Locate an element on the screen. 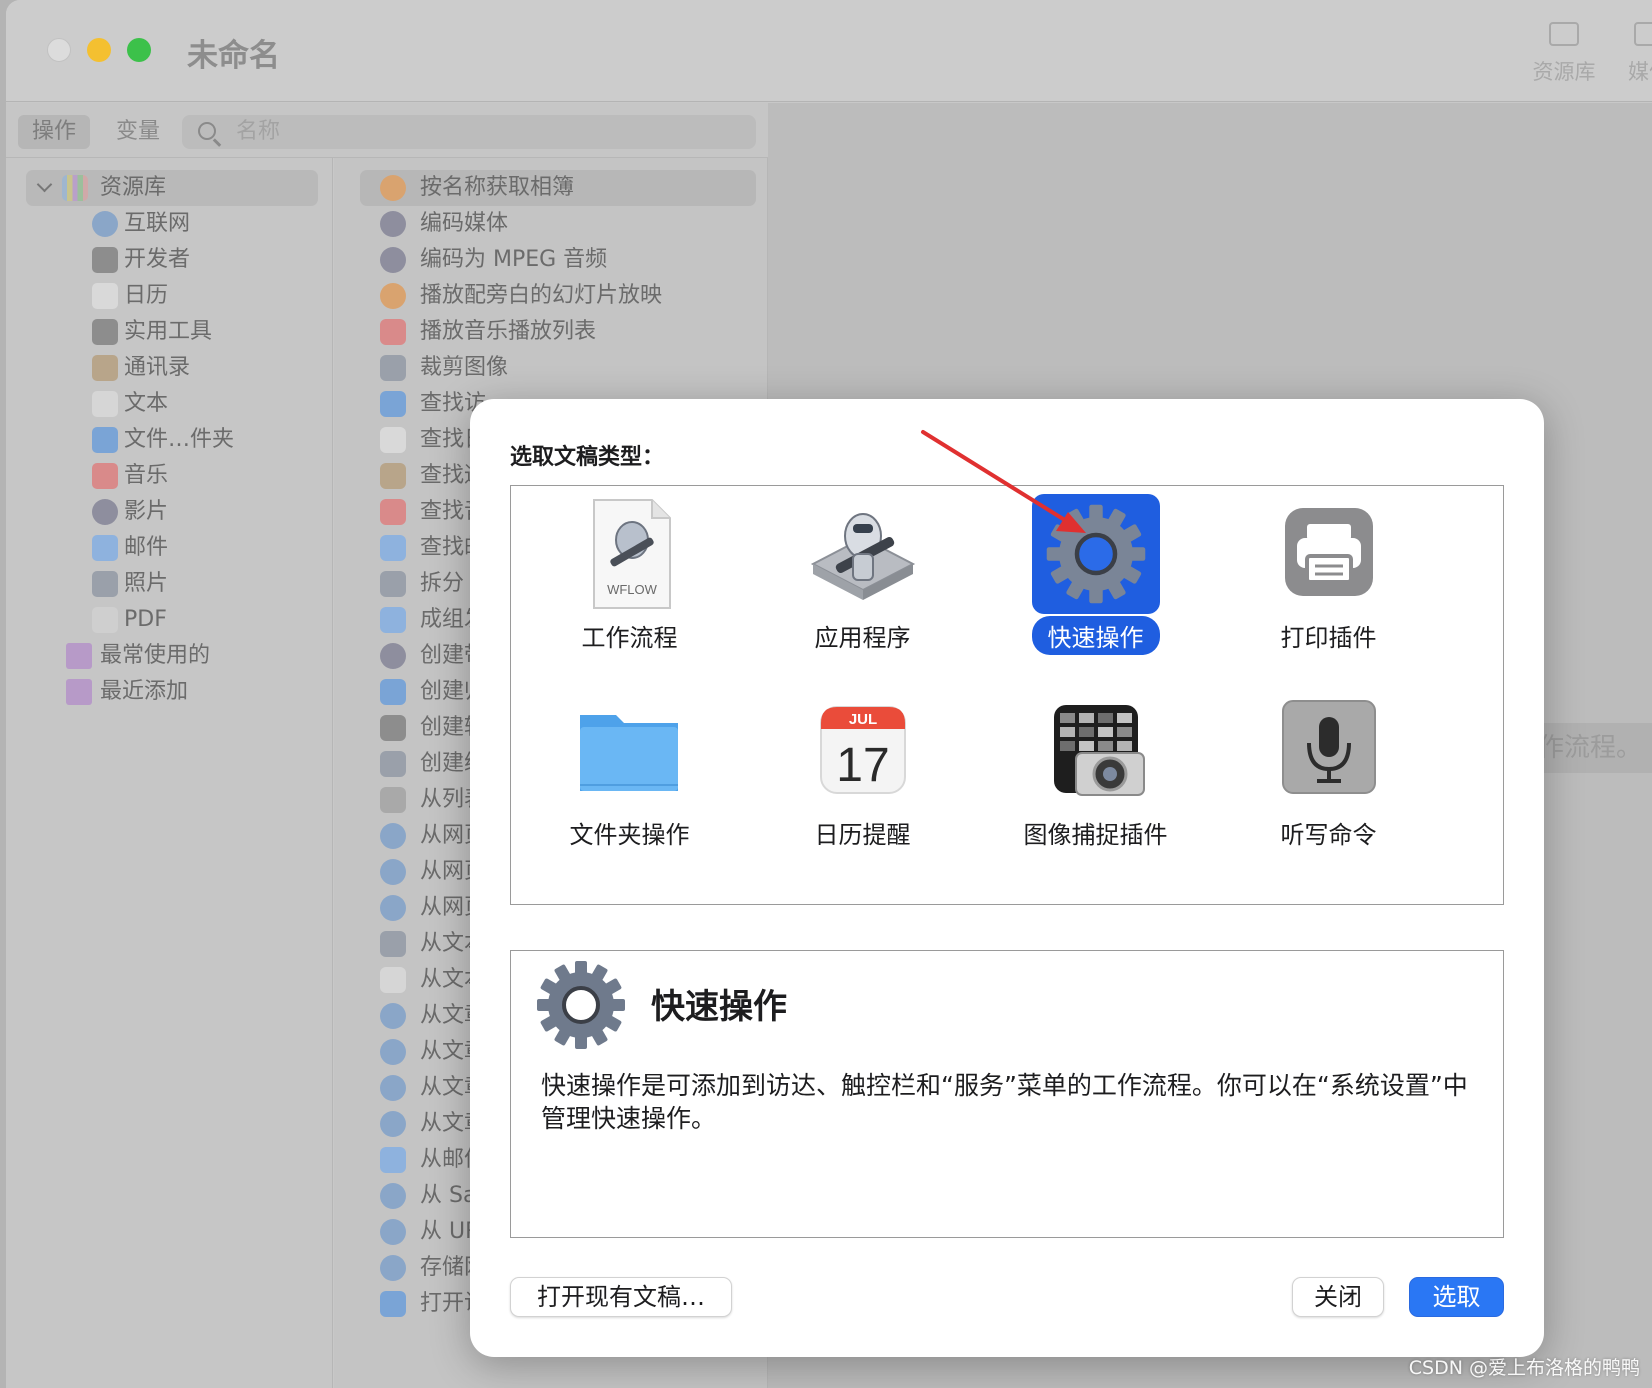 This screenshot has height=1388, width=1652. document-type-icon: JUL 17 is located at coordinates (863, 751).